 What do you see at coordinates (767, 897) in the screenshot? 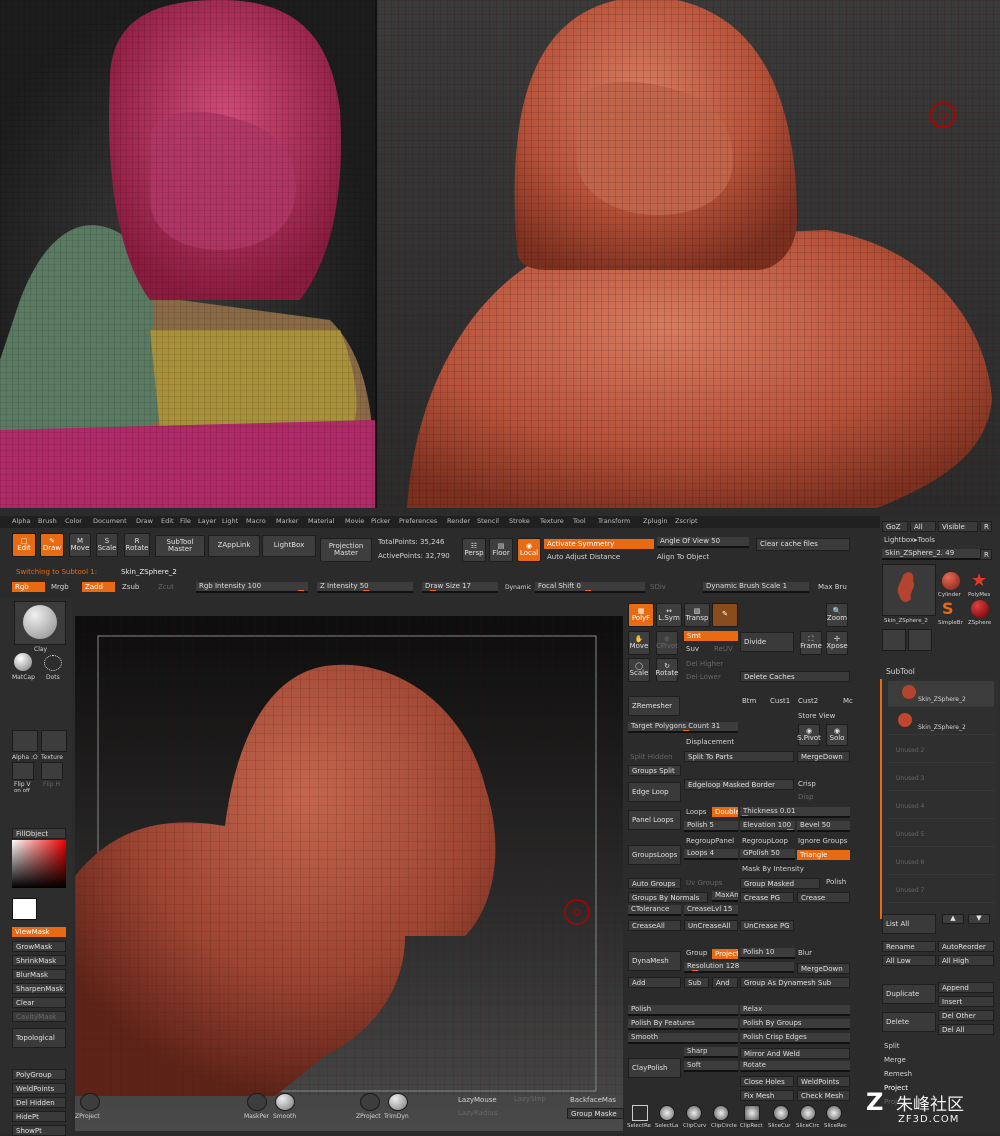
I see `crease-pg-button: Crease PG` at bounding box center [767, 897].